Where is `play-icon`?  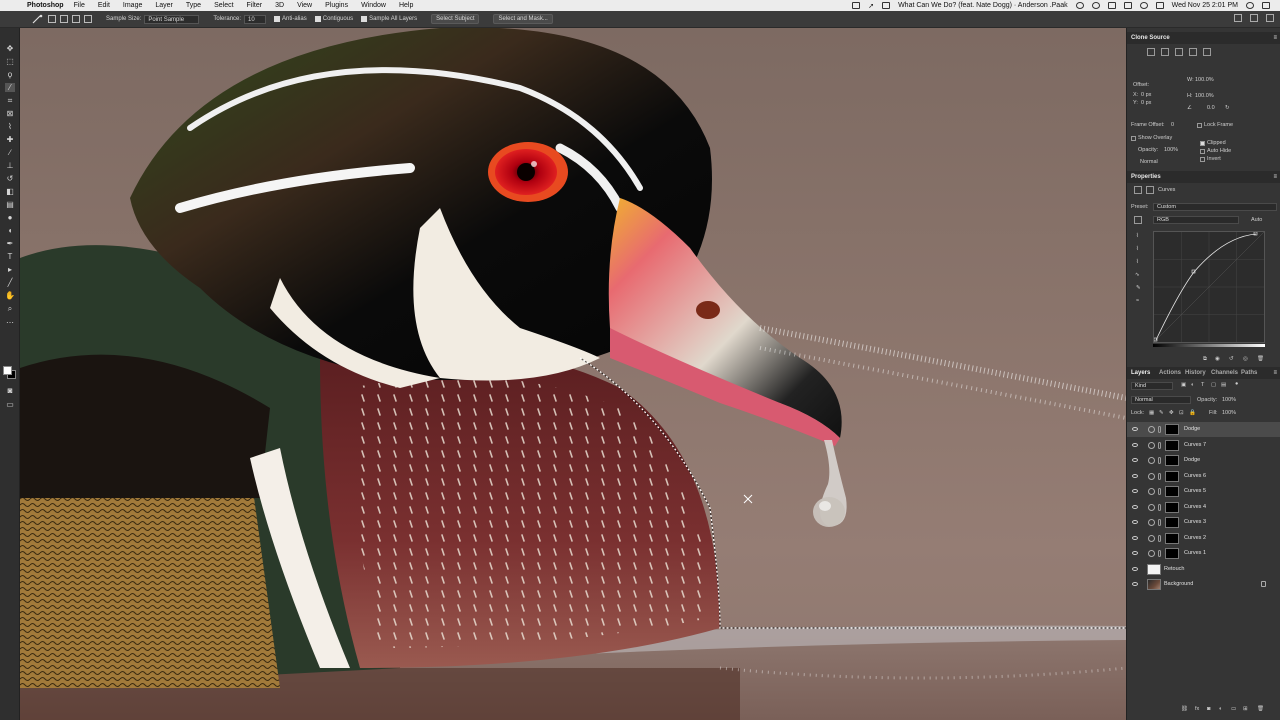
play-icon is located at coordinates (1079, 5).